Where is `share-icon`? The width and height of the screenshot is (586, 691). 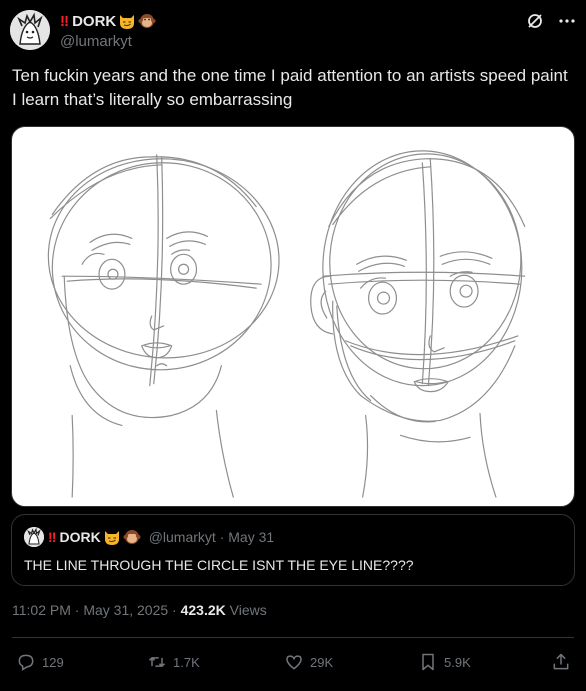
share-icon is located at coordinates (561, 661).